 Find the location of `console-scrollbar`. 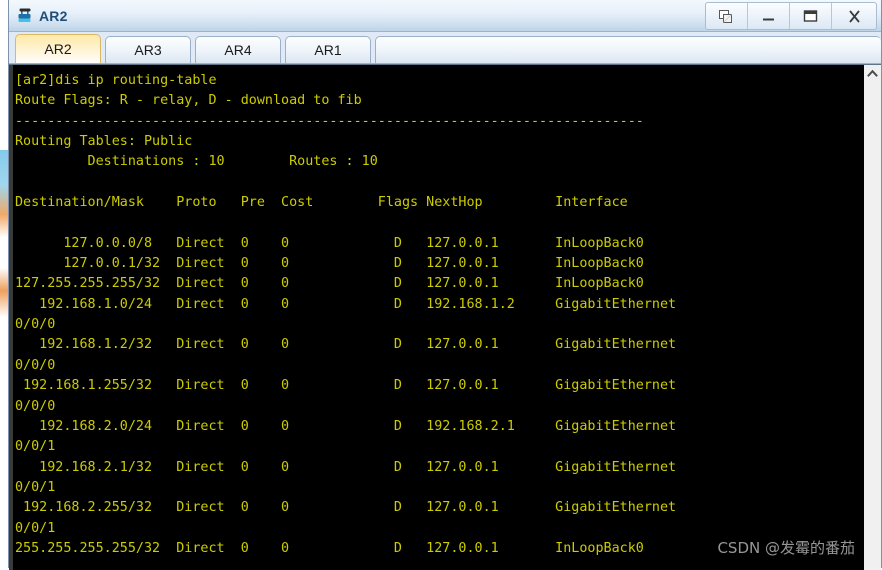

console-scrollbar is located at coordinates (872, 317).